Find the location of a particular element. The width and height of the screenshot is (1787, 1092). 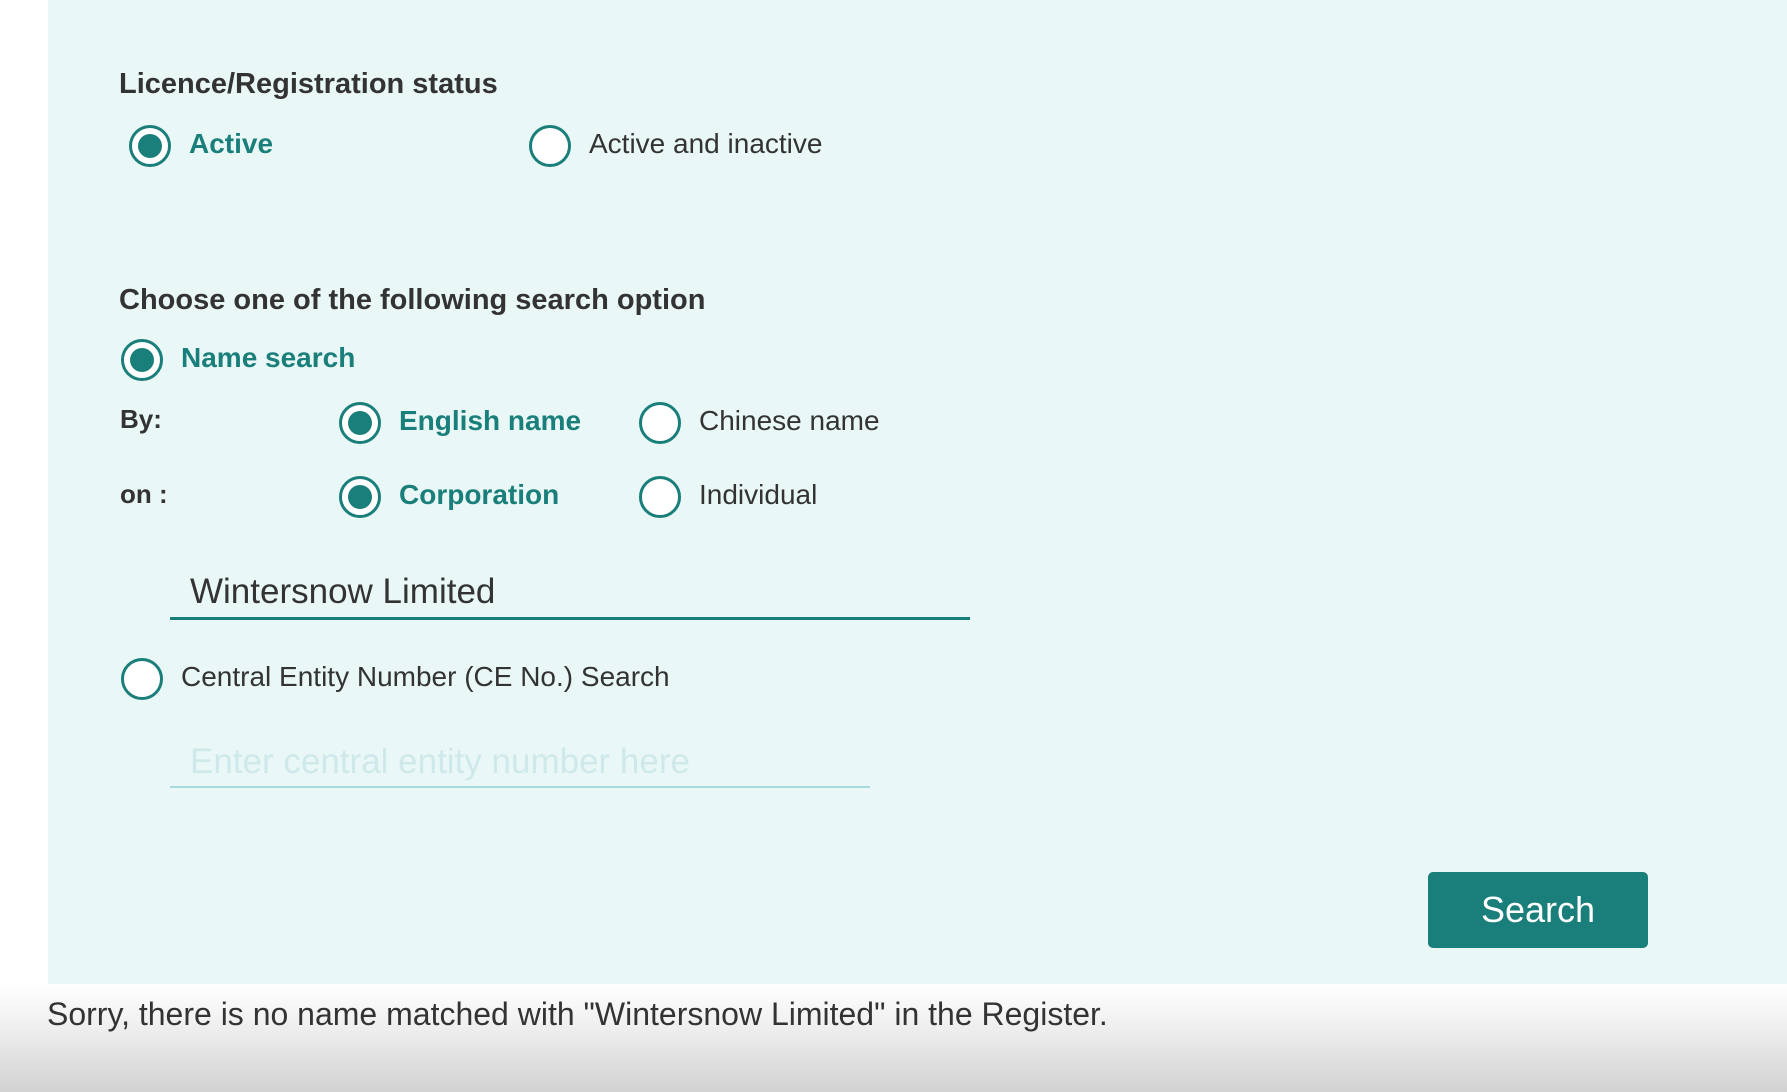

chinese-name-label: Chinese name is located at coordinates (789, 421).